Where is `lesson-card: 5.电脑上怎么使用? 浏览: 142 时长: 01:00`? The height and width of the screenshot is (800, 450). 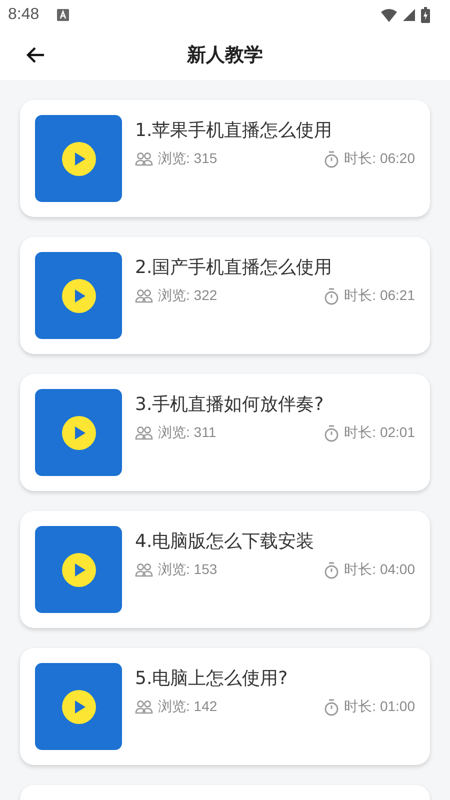 lesson-card: 5.电脑上怎么使用? 浏览: 142 时长: 01:00 is located at coordinates (225, 706).